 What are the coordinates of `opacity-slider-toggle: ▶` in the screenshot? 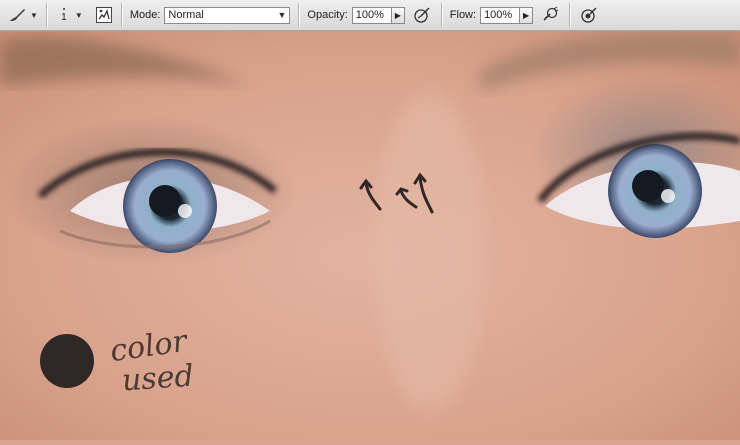 It's located at (398, 15).